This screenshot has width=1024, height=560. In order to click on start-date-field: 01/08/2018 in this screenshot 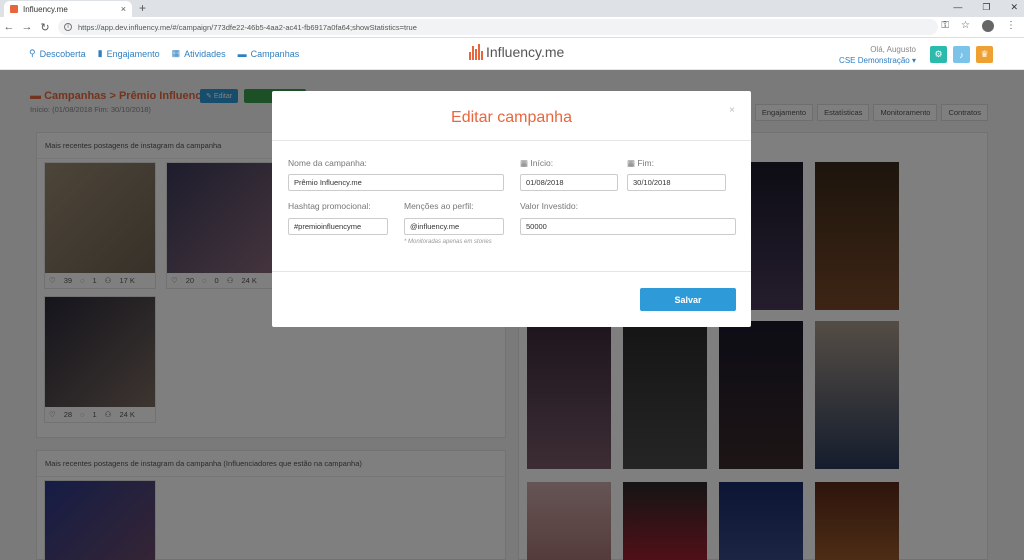, I will do `click(569, 182)`.